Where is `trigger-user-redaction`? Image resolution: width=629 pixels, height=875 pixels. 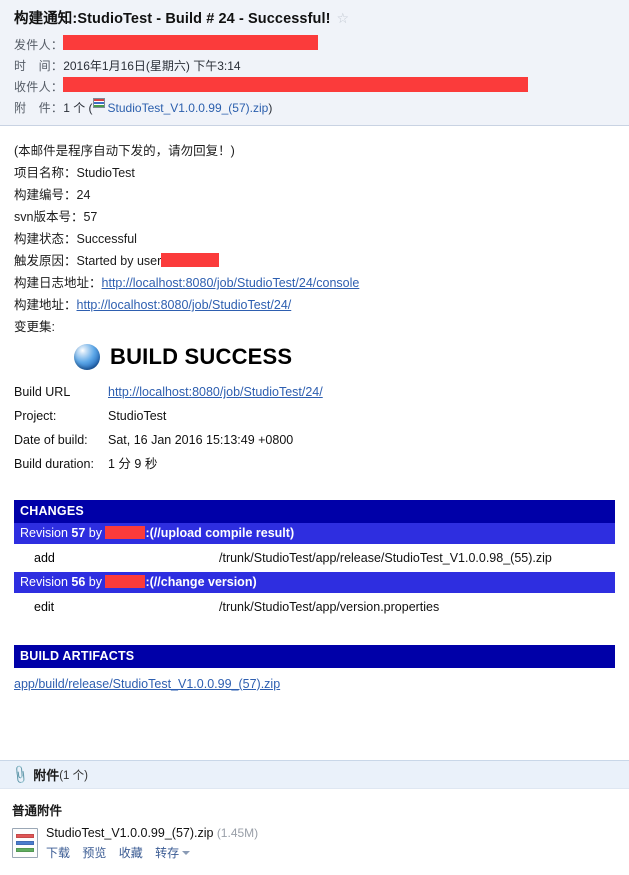
trigger-user-redaction is located at coordinates (190, 260).